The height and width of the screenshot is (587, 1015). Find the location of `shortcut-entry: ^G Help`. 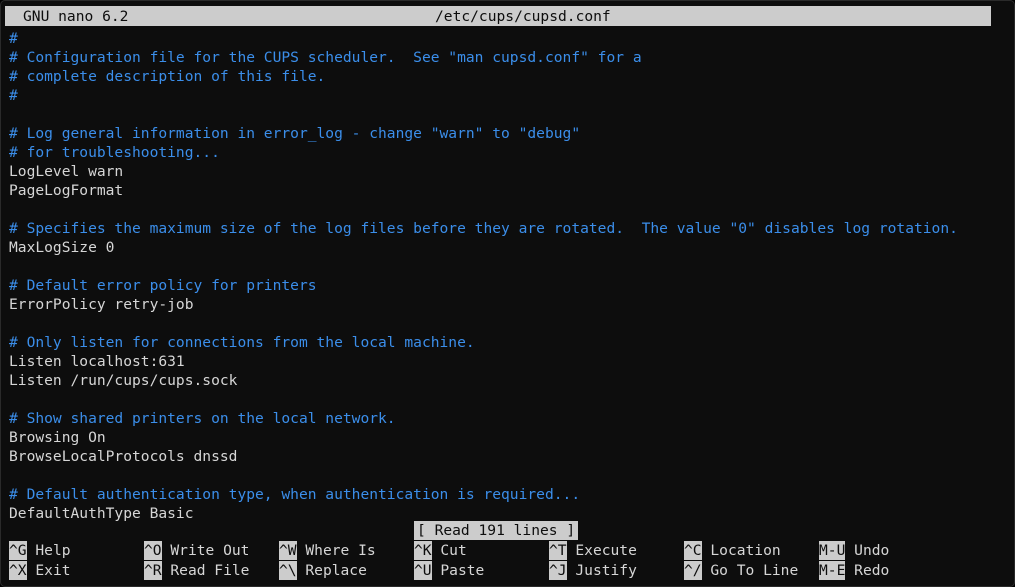

shortcut-entry: ^G Help is located at coordinates (40, 551).